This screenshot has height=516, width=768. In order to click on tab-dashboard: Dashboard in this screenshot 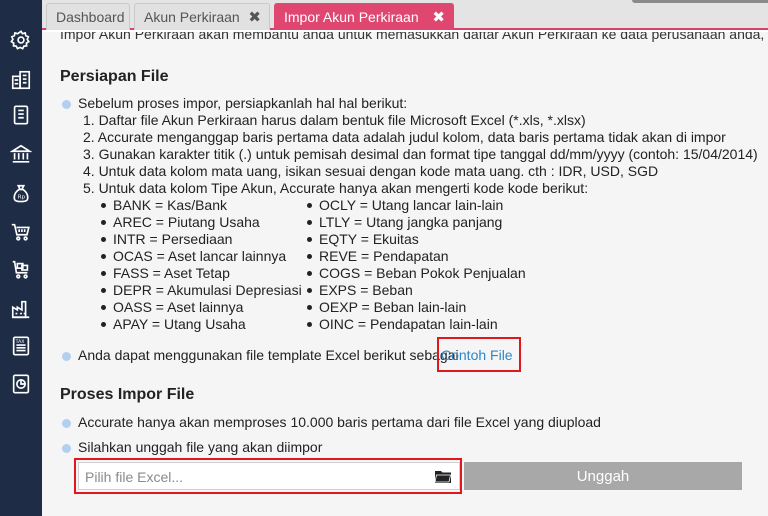, I will do `click(88, 16)`.